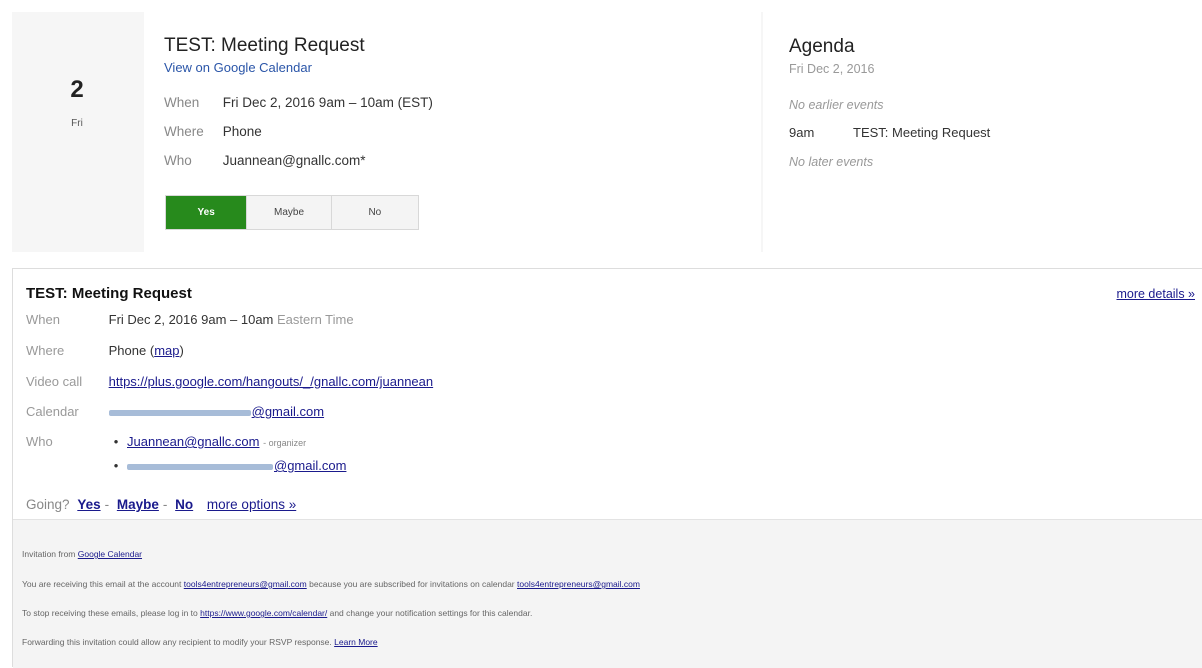  What do you see at coordinates (374, 212) in the screenshot?
I see `rsvp-no-button: No` at bounding box center [374, 212].